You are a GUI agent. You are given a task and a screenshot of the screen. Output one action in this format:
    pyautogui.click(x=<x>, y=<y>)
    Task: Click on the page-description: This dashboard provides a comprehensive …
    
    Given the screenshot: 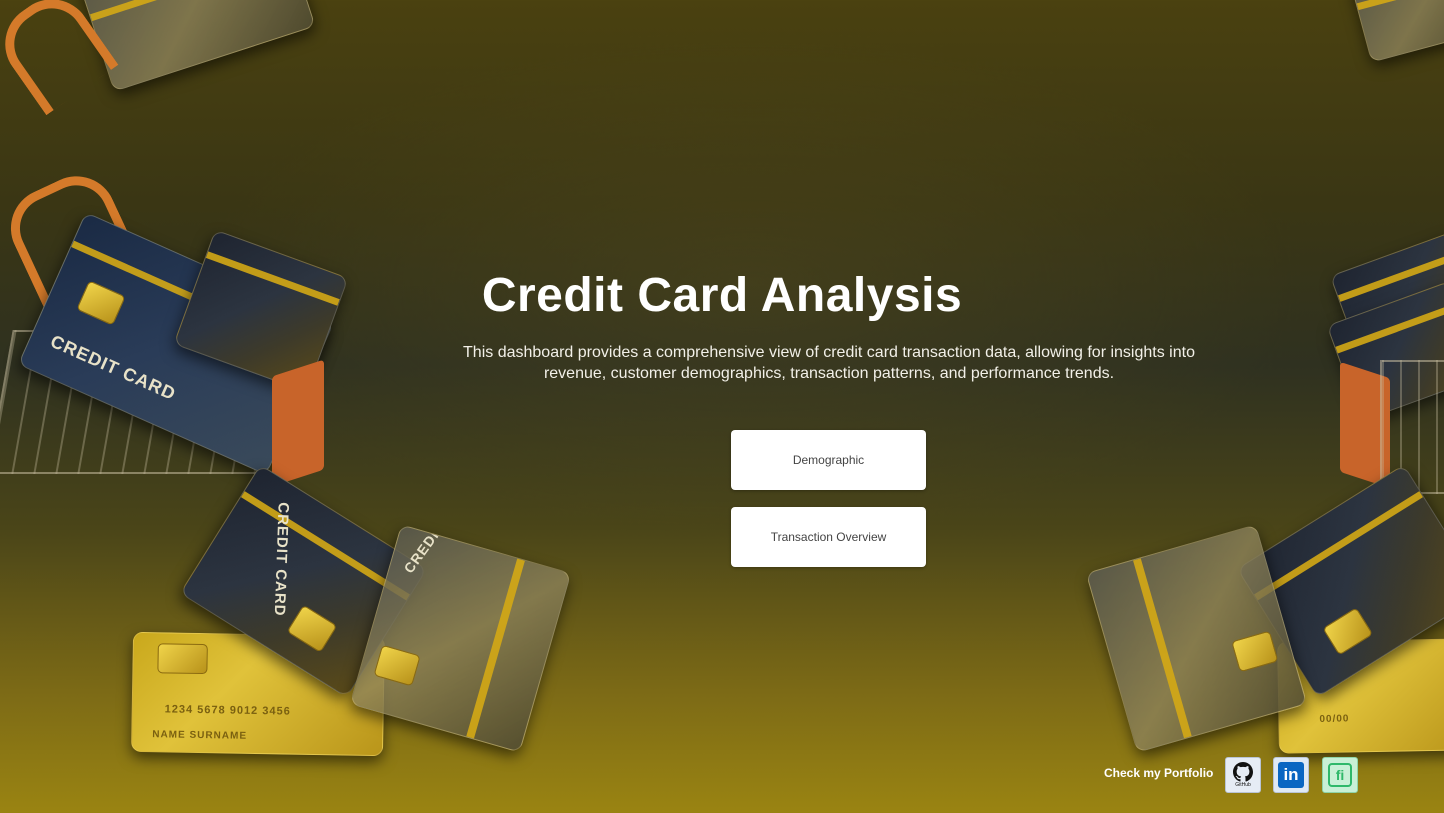 What is the action you would take?
    pyautogui.click(x=829, y=363)
    